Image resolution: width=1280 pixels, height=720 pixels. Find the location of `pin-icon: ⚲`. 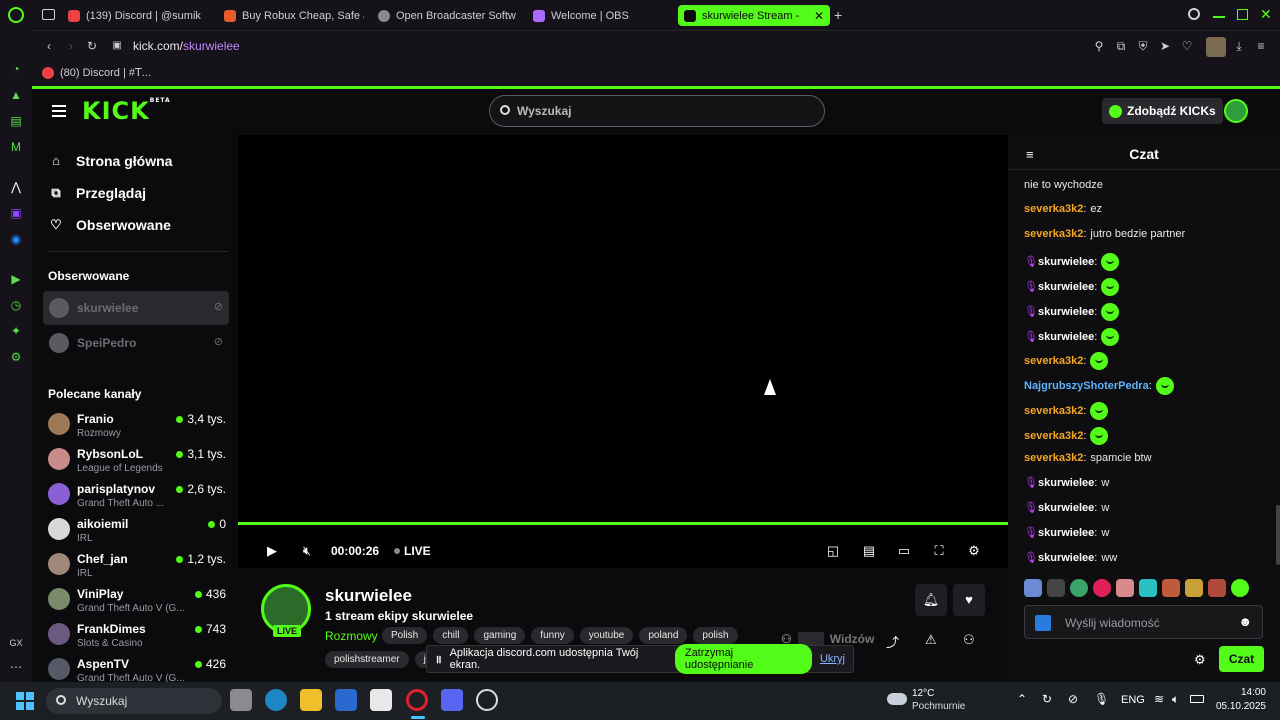

pin-icon: ⚲ is located at coordinates (1099, 46).